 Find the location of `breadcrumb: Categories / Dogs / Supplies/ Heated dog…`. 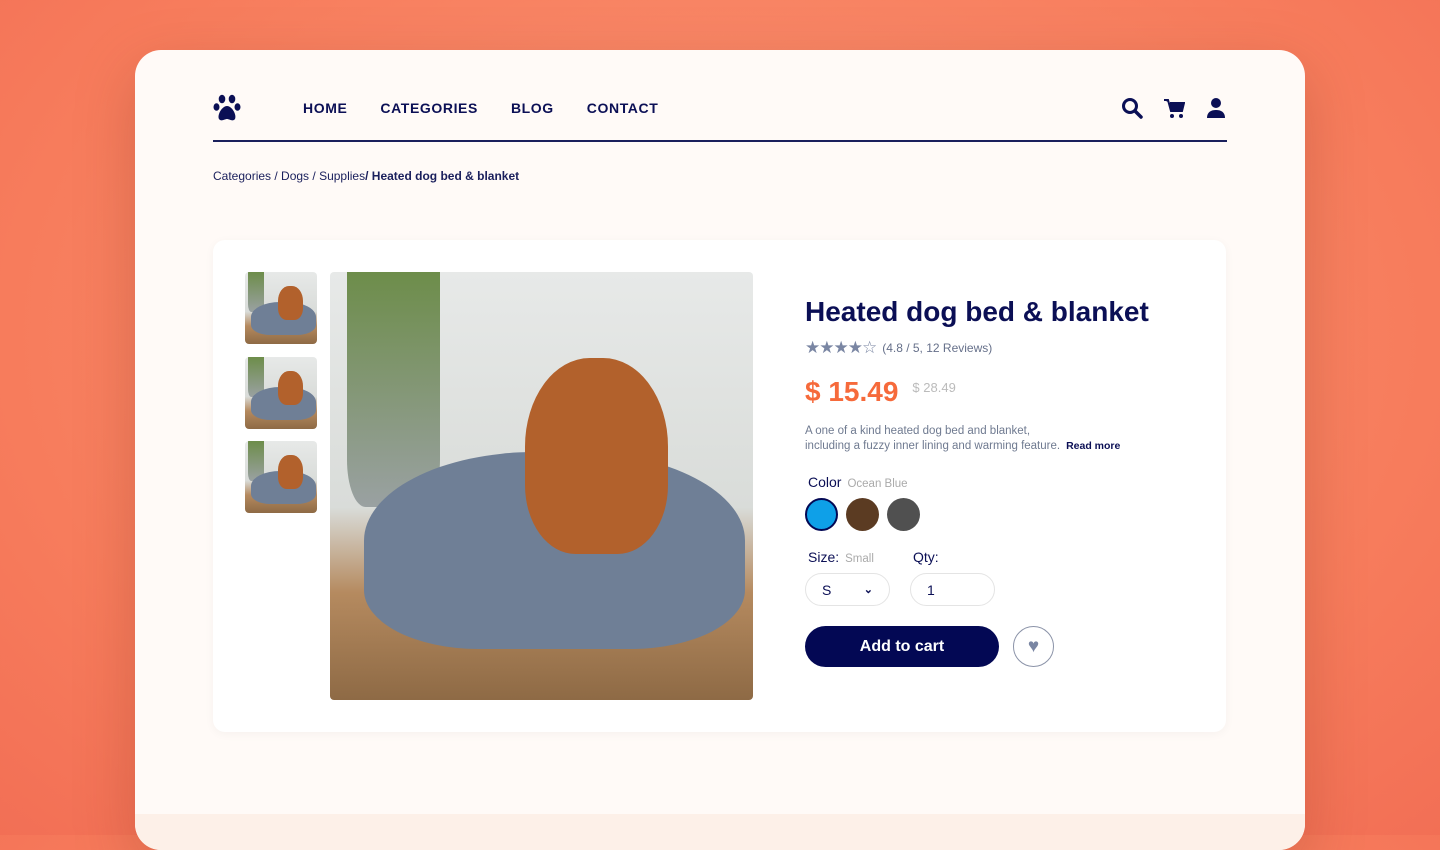

breadcrumb: Categories / Dogs / Supplies/ Heated dog… is located at coordinates (366, 176).